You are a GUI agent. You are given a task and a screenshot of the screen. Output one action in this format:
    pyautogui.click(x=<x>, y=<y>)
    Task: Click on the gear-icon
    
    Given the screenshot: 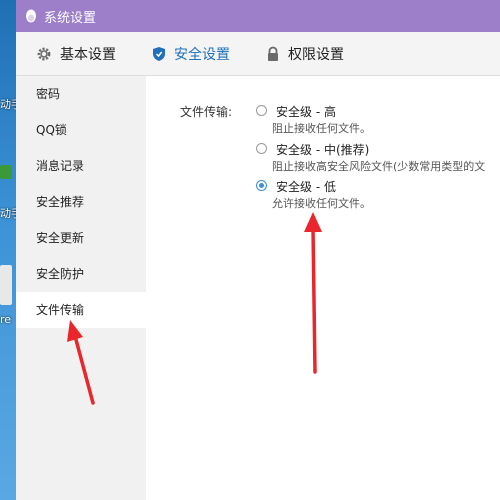 What is the action you would take?
    pyautogui.click(x=44, y=53)
    